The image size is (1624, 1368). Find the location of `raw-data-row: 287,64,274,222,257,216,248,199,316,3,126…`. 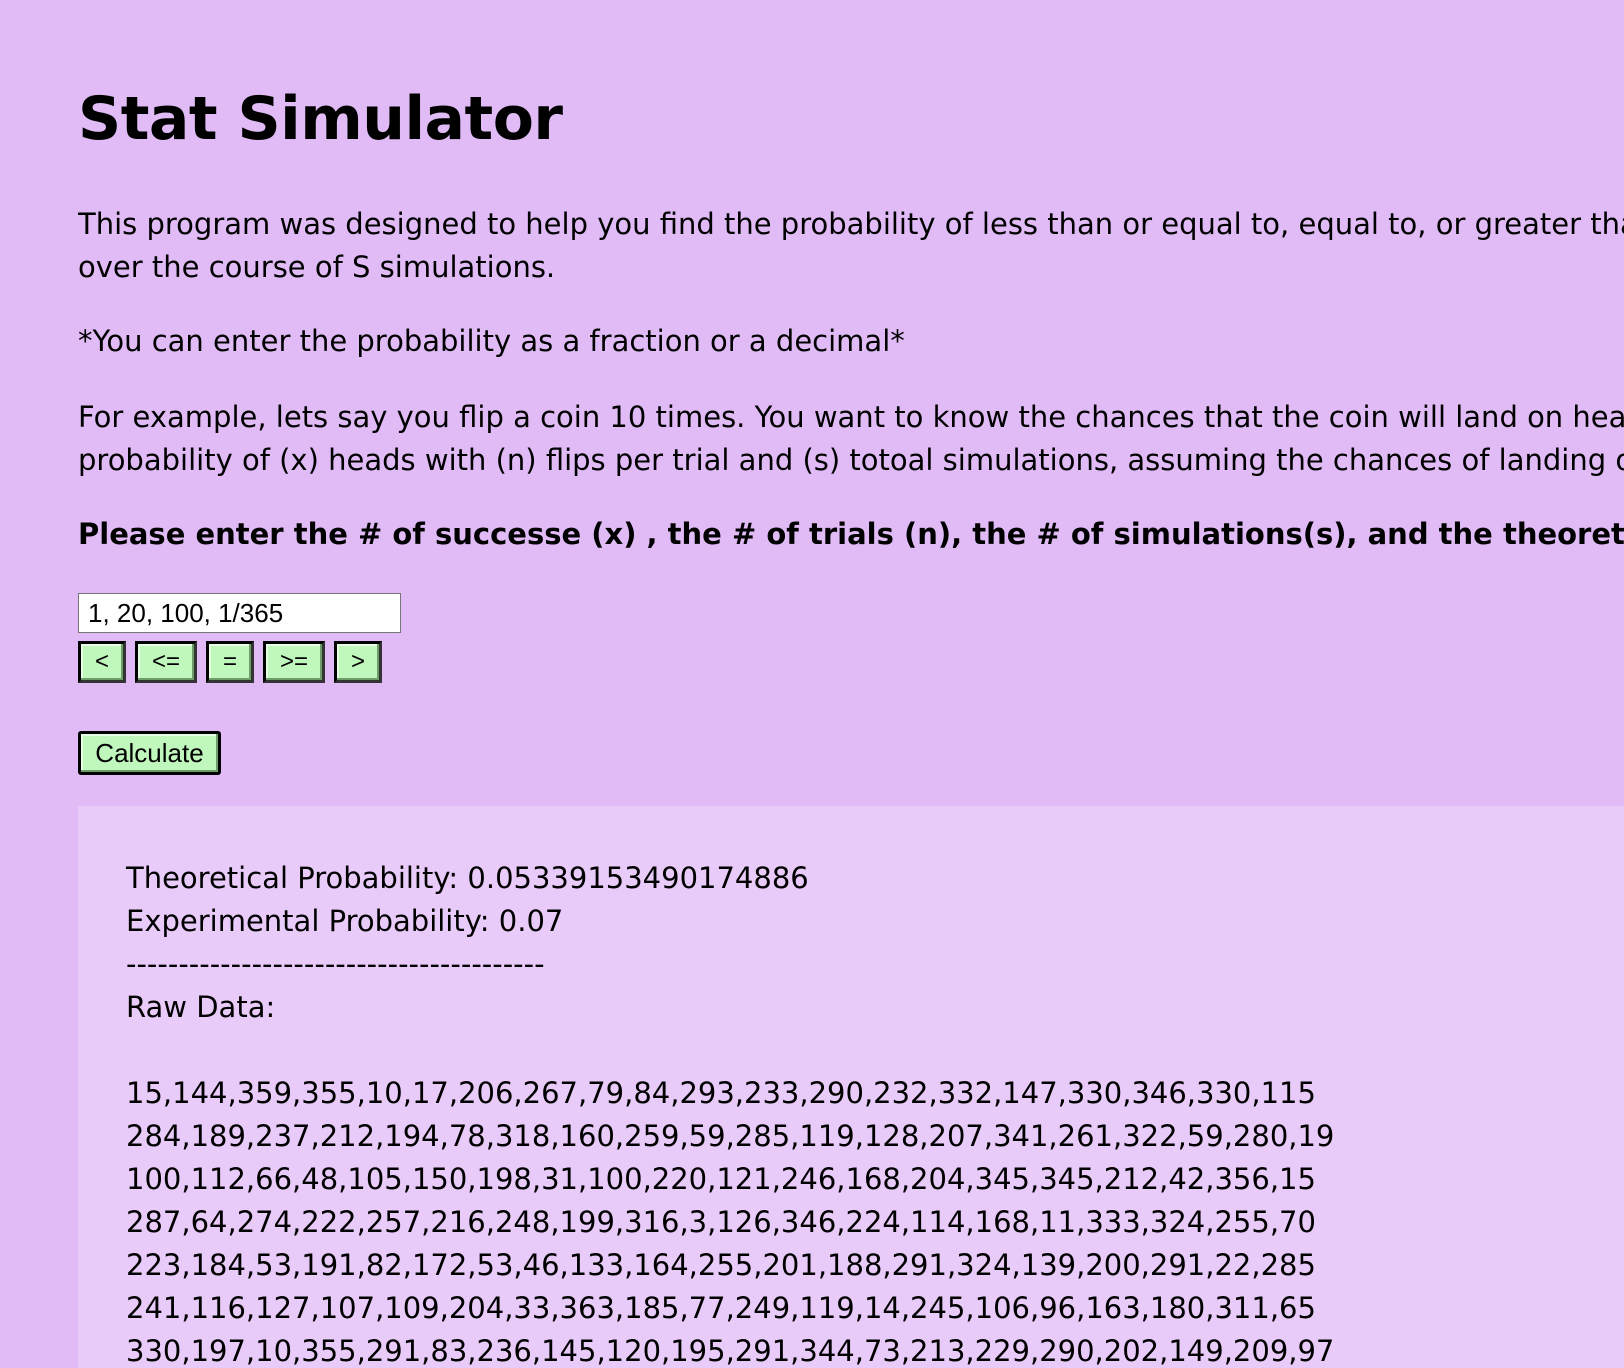

raw-data-row: 287,64,274,222,257,216,248,199,316,3,126… is located at coordinates (721, 1222).